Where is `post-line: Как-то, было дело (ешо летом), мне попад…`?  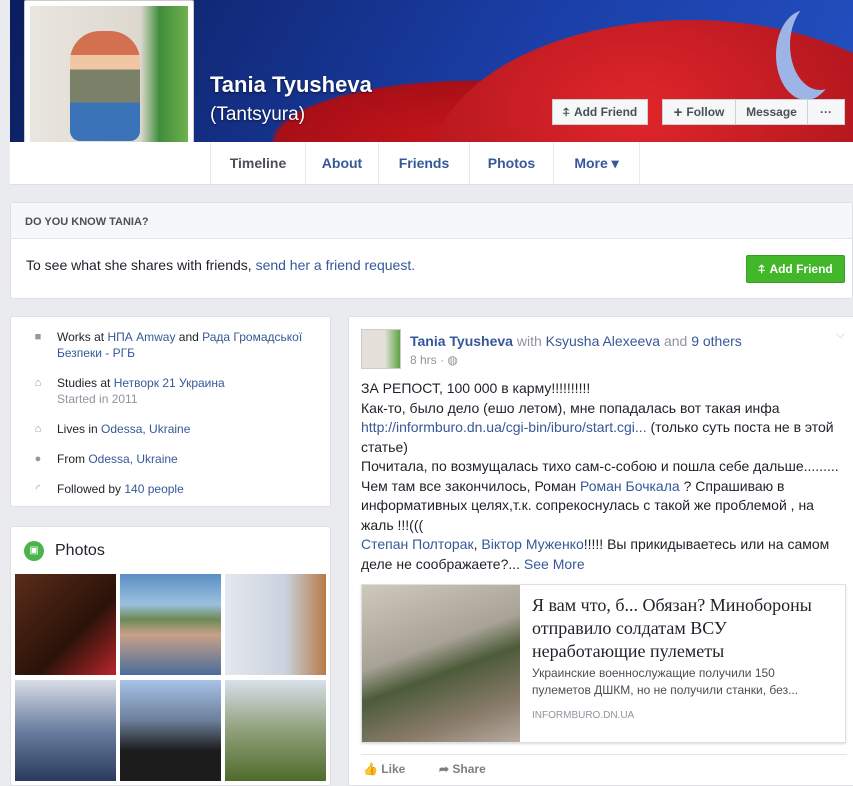 post-line: Как-то, было дело (ешо летом), мне попад… is located at coordinates (570, 407).